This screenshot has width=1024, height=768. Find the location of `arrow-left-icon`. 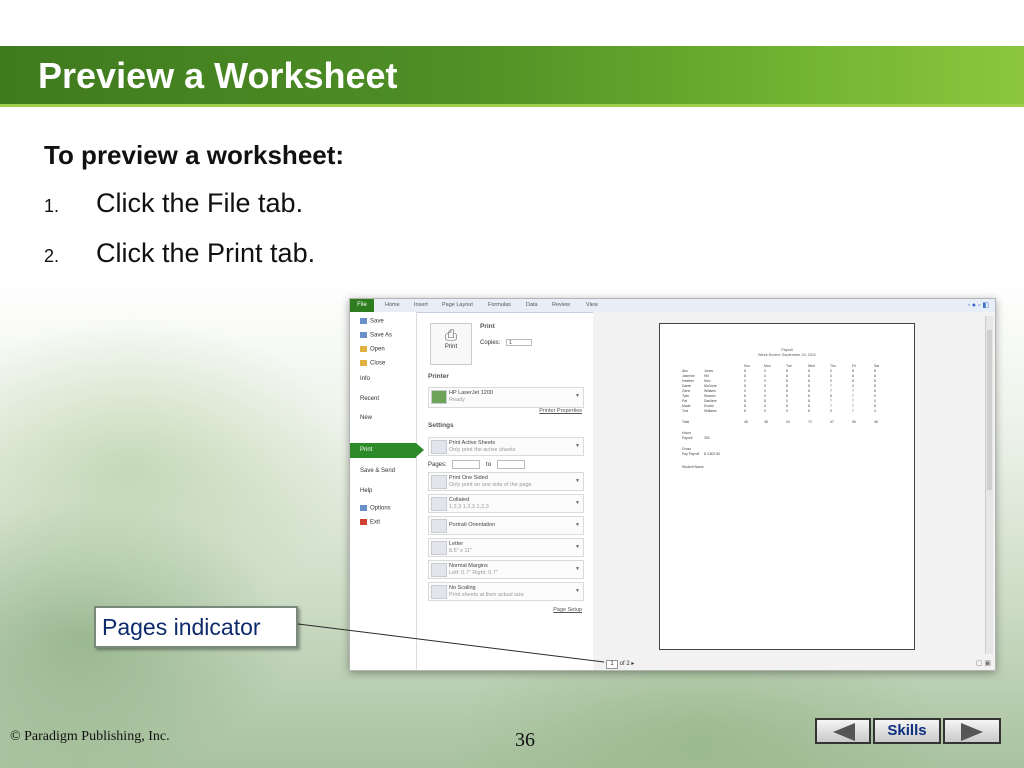

arrow-left-icon is located at coordinates (844, 732).